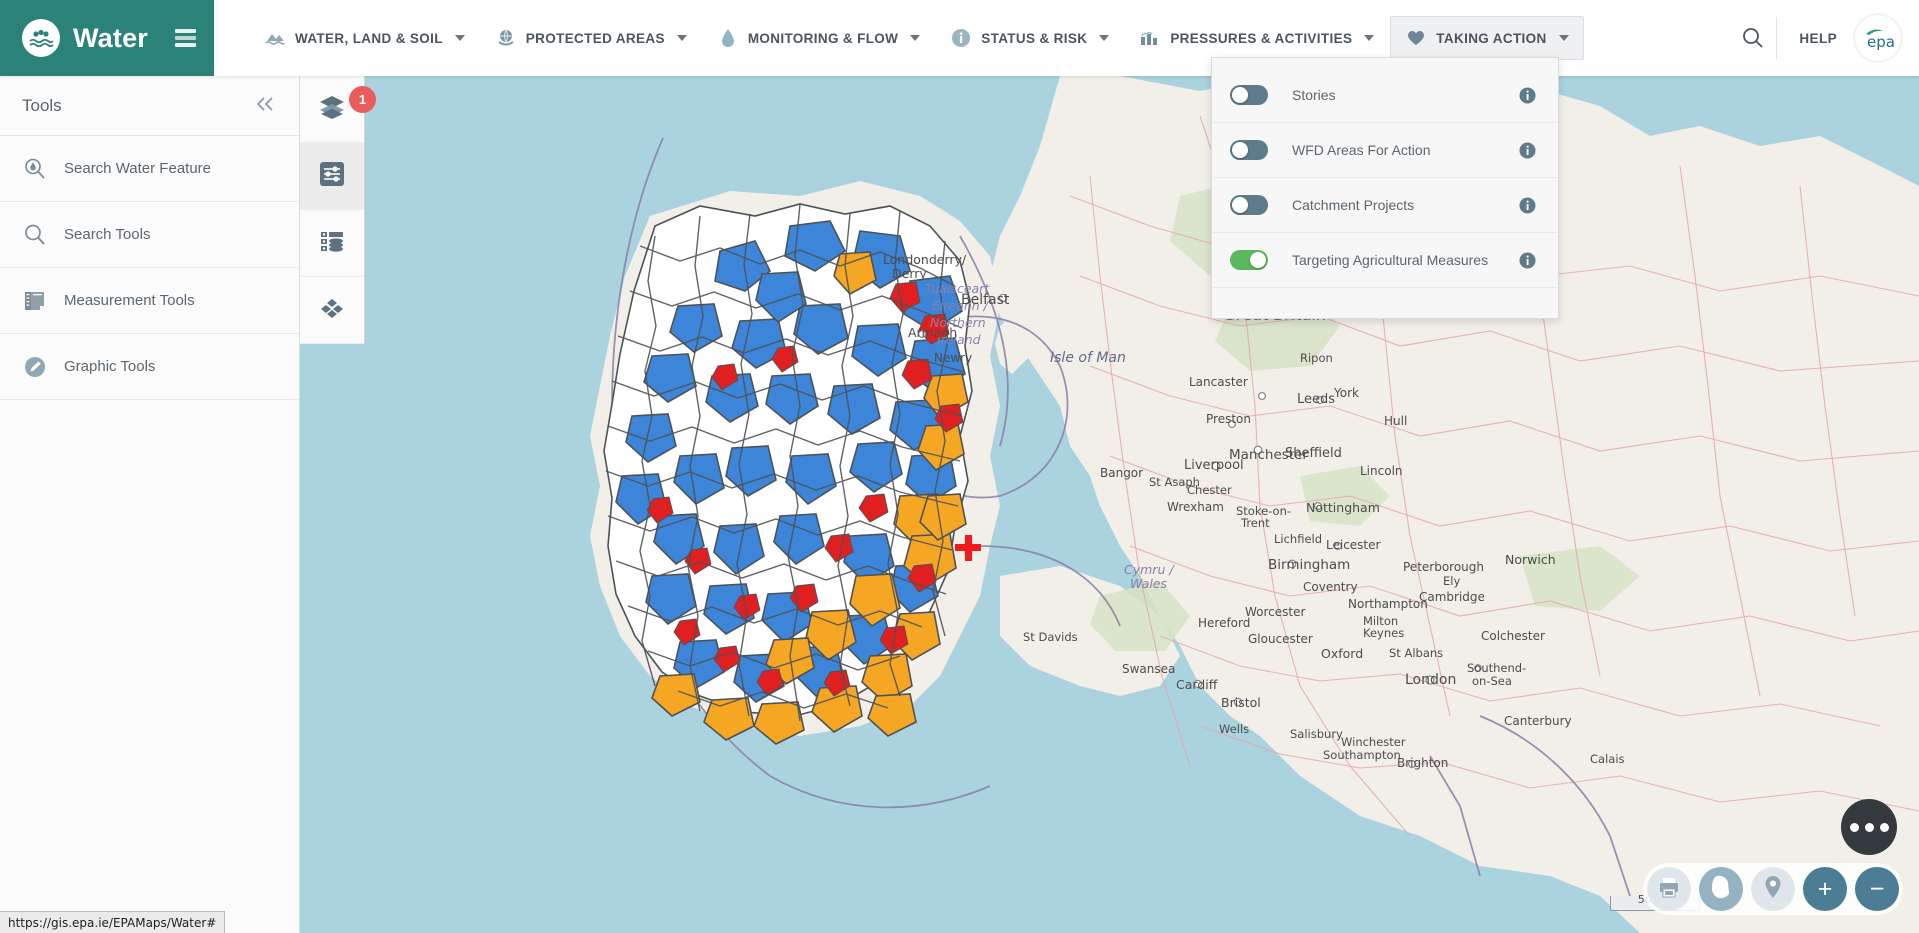 Image resolution: width=1919 pixels, height=933 pixels. I want to click on nav-item-monitoring-flow: MONITORING & FLOW, so click(818, 38).